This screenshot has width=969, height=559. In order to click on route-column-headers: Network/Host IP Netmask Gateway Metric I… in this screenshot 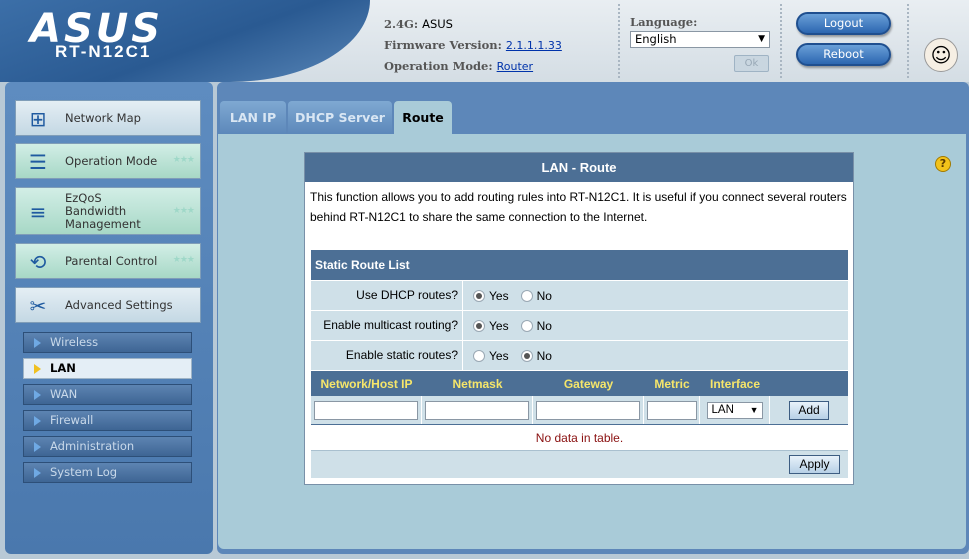, I will do `click(579, 383)`.